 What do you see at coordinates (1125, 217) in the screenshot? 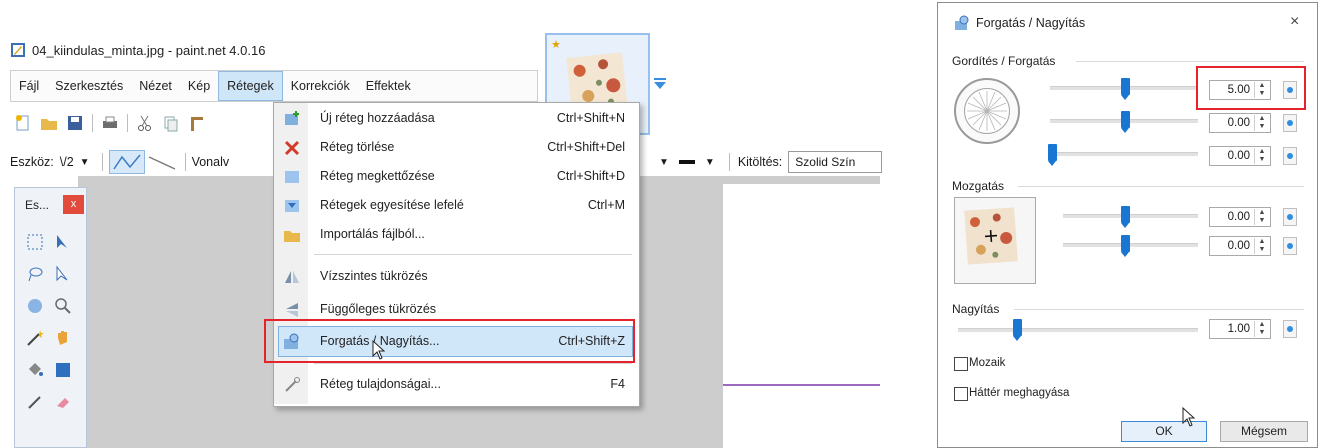
I see `pan-x-slider-thumb` at bounding box center [1125, 217].